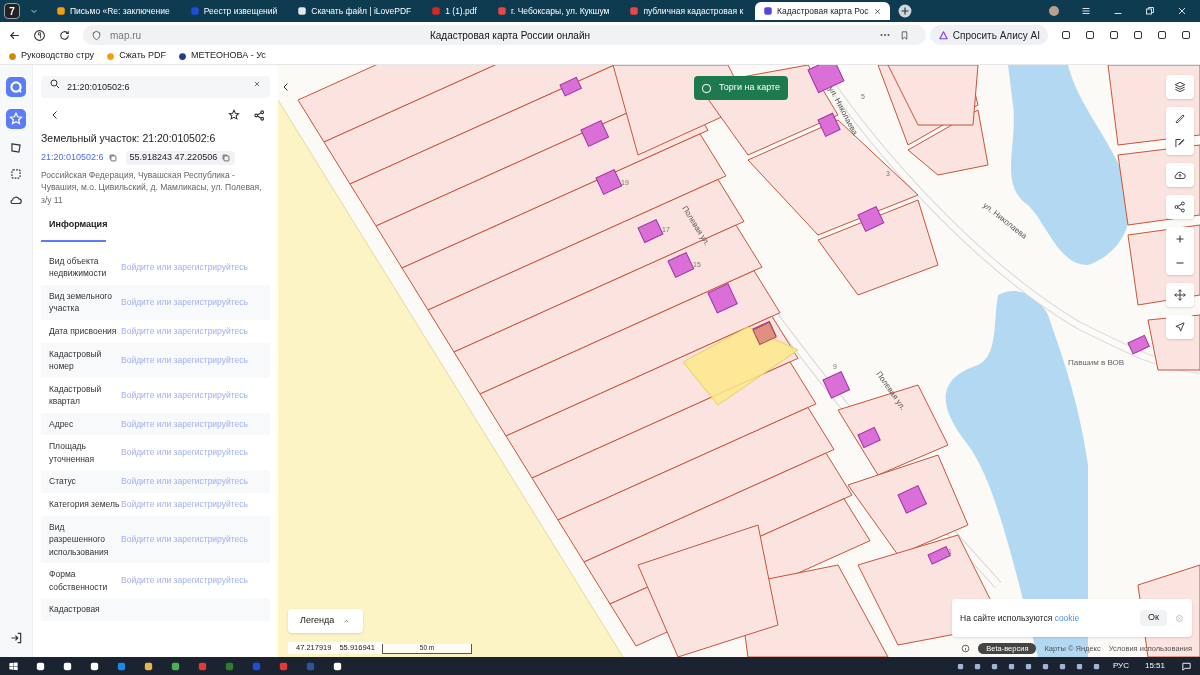 Image resolution: width=1200 pixels, height=675 pixels. Describe the element at coordinates (326, 621) in the screenshot. I see `legend-button: Легенда` at that location.